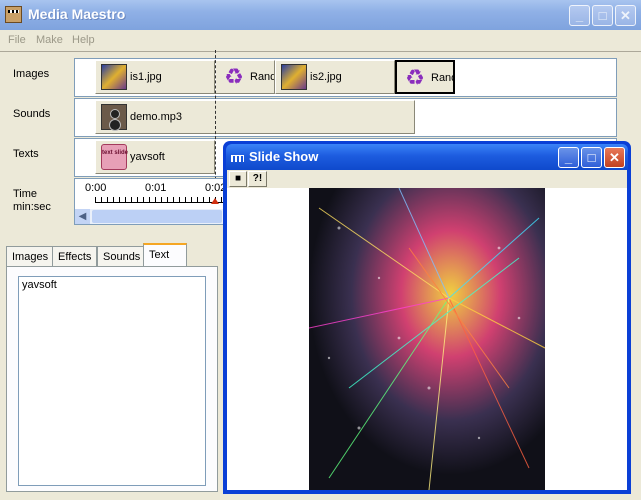  I want to click on texts-row-label: Texts, so click(26, 154).